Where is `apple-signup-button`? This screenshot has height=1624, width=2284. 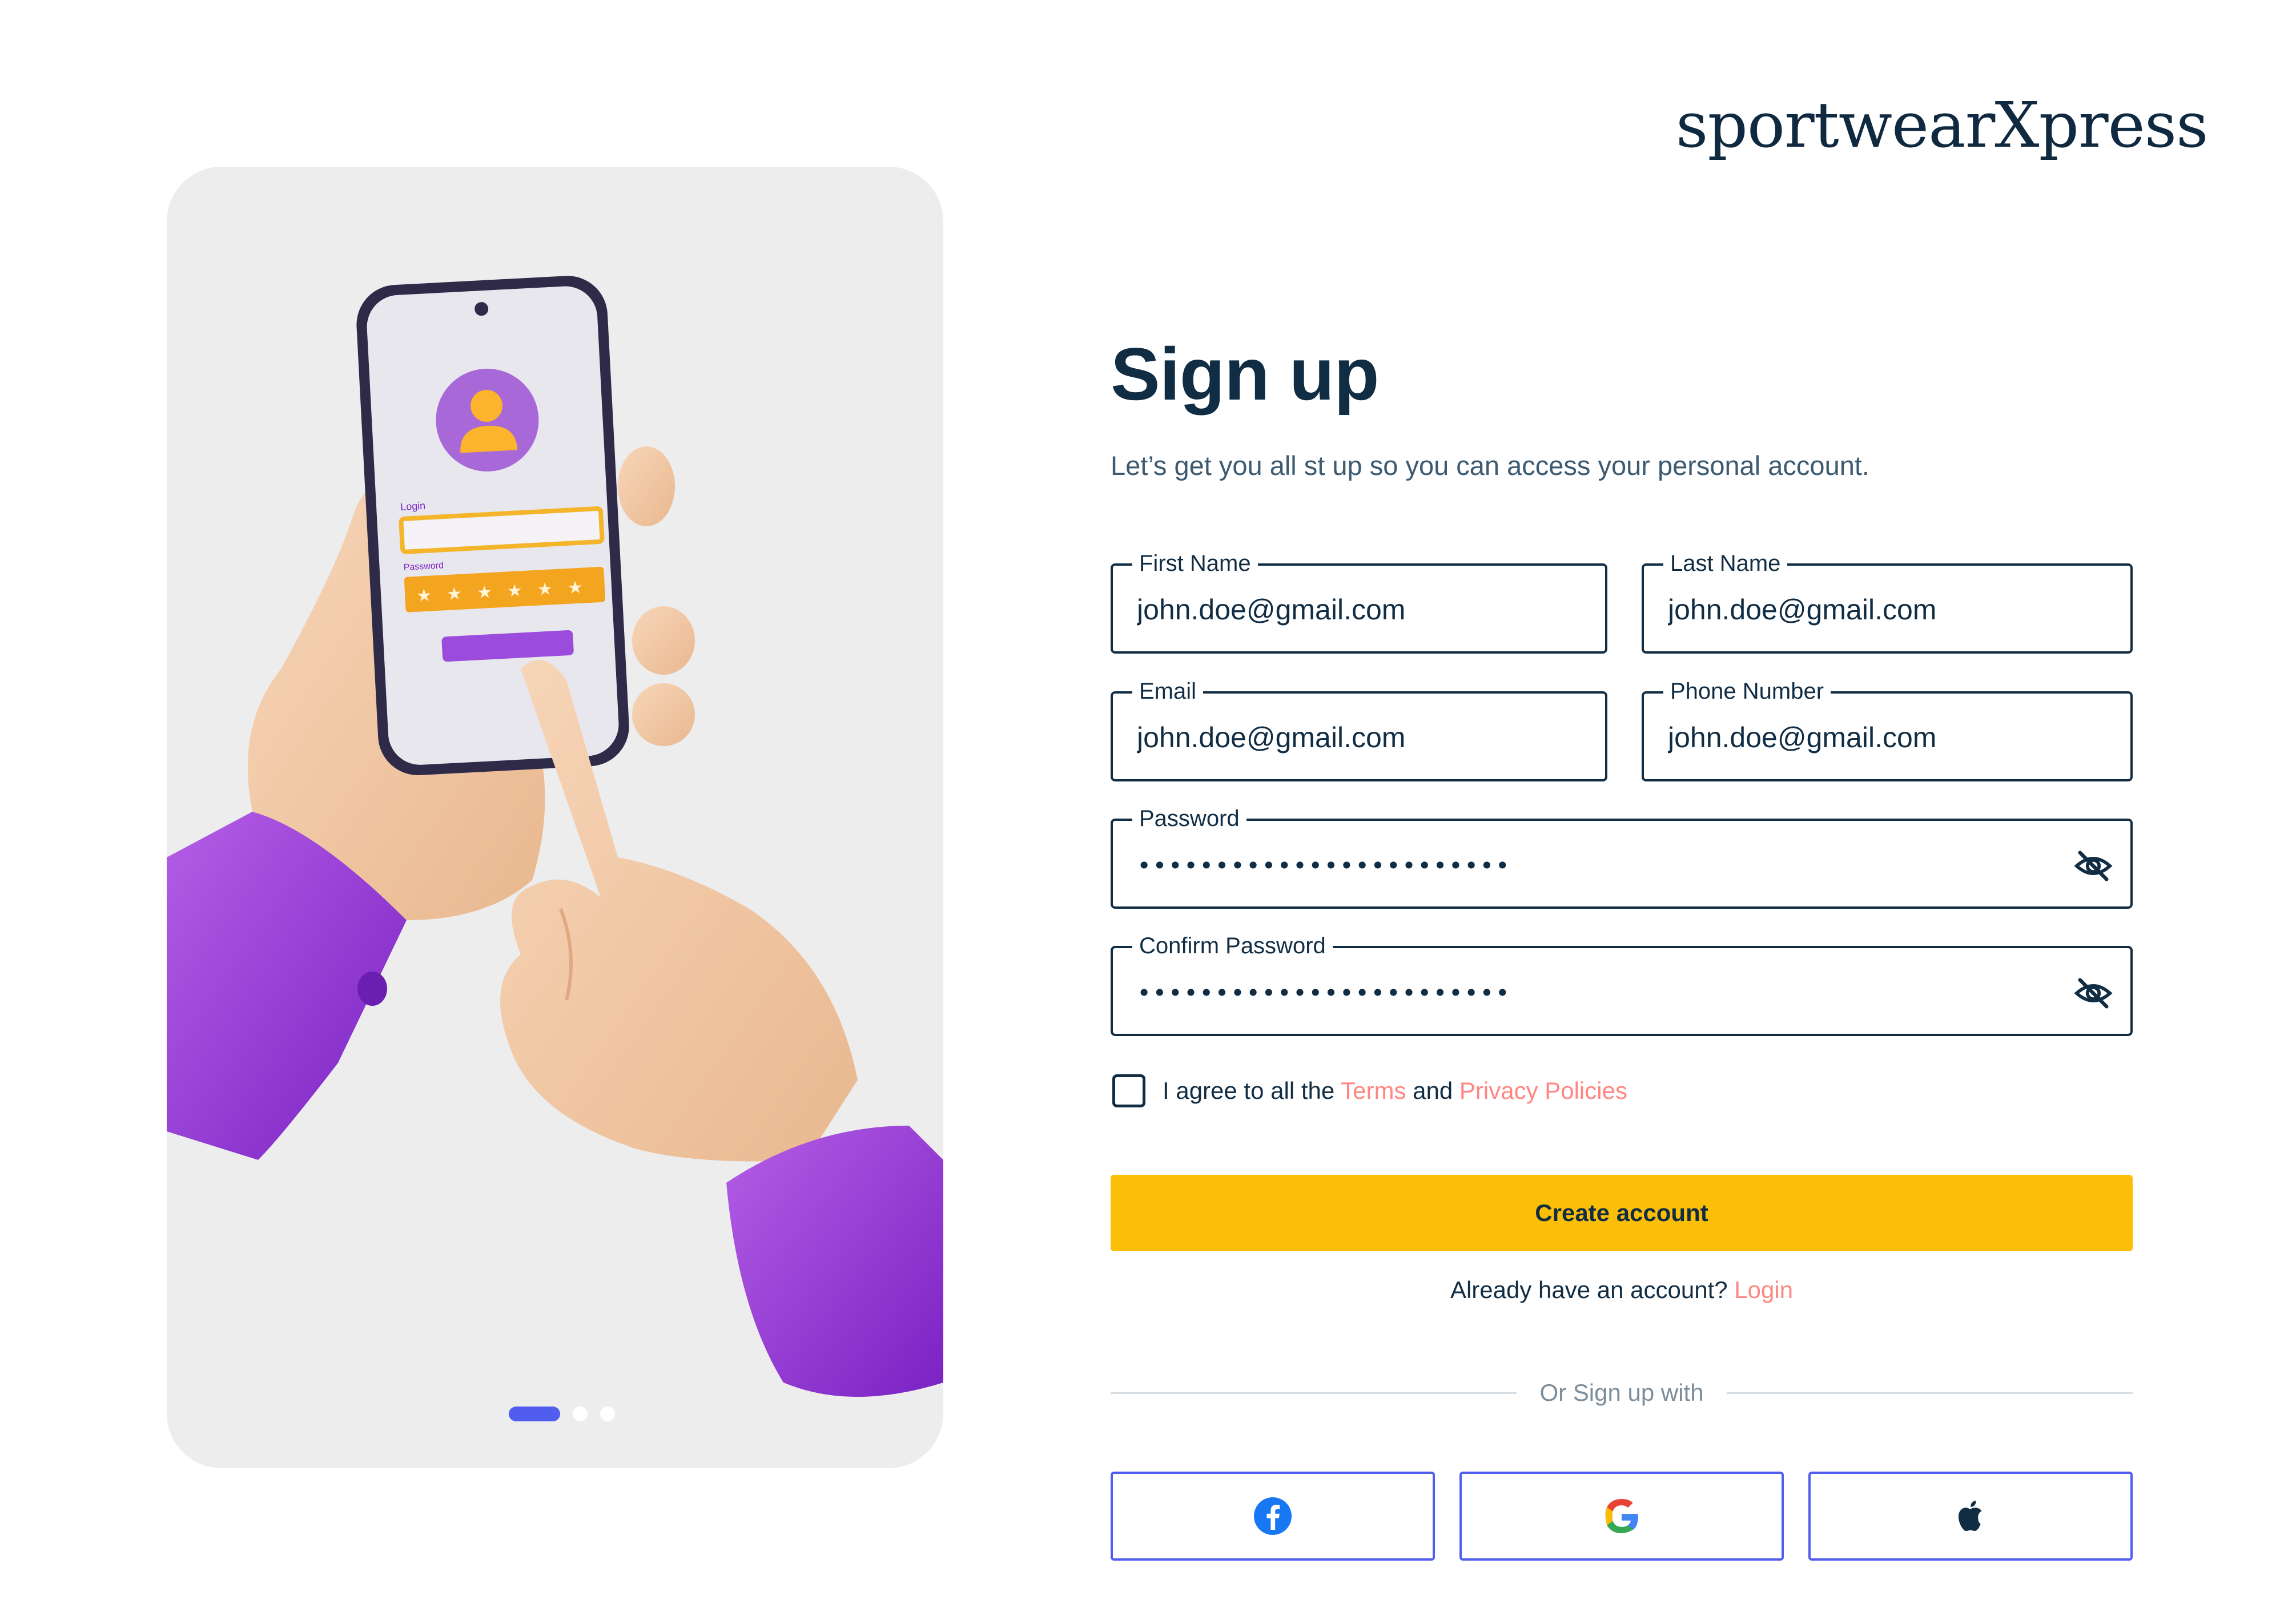 apple-signup-button is located at coordinates (1970, 1517).